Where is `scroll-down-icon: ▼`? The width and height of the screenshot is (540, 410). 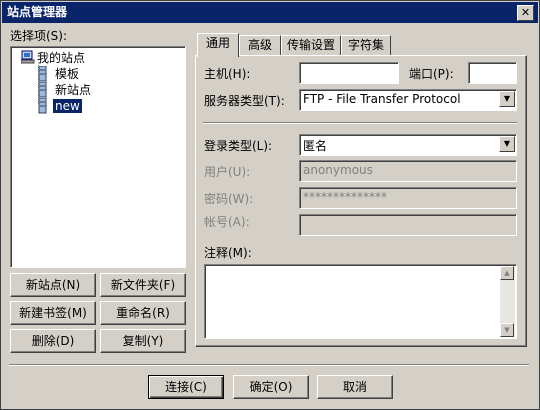 scroll-down-icon: ▼ is located at coordinates (507, 330).